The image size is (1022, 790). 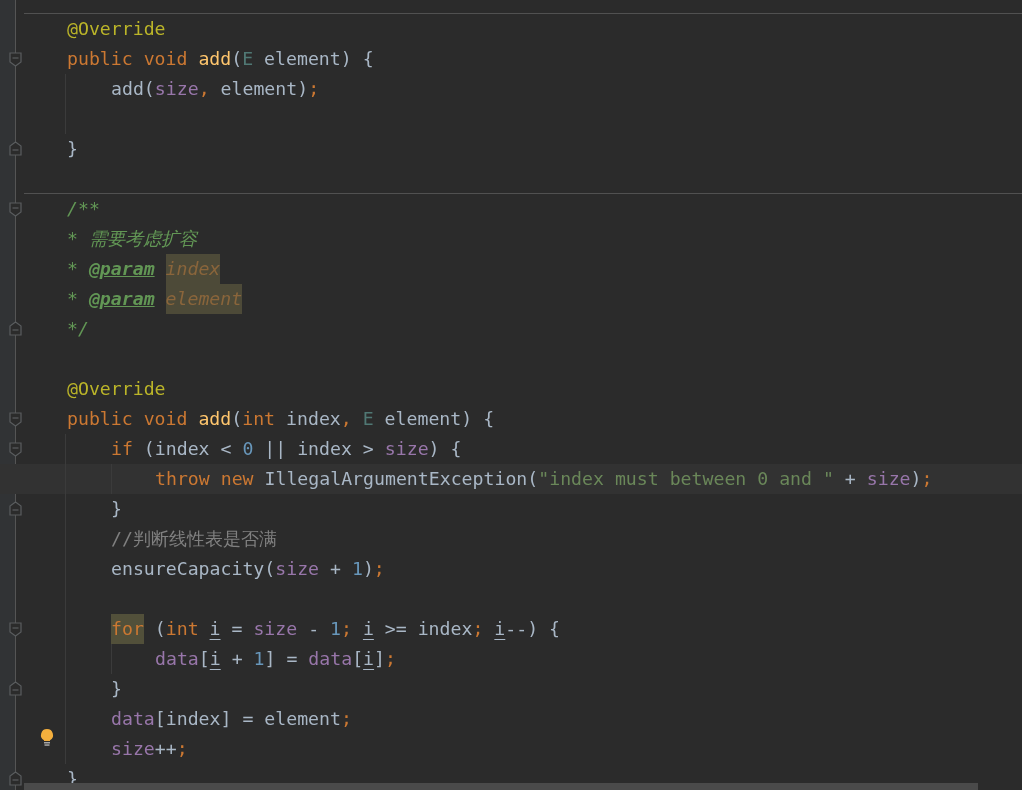 I want to click on lightbulb-icon, so click(x=47, y=737).